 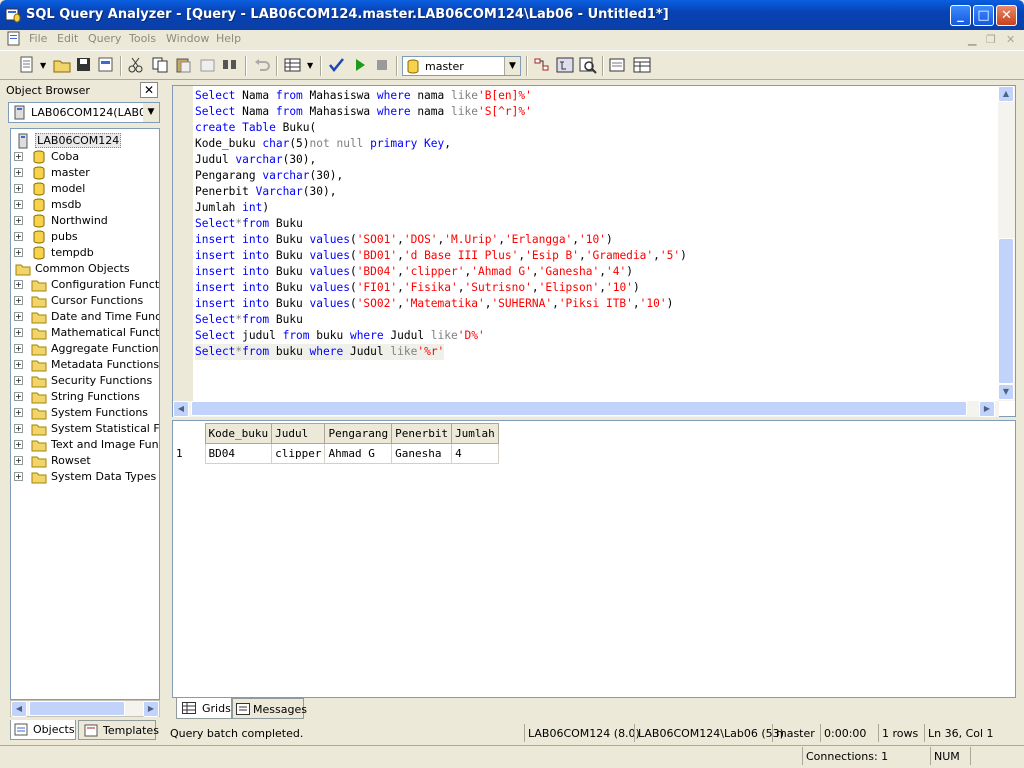 What do you see at coordinates (269, 708) in the screenshot?
I see `tab-messages: Messages` at bounding box center [269, 708].